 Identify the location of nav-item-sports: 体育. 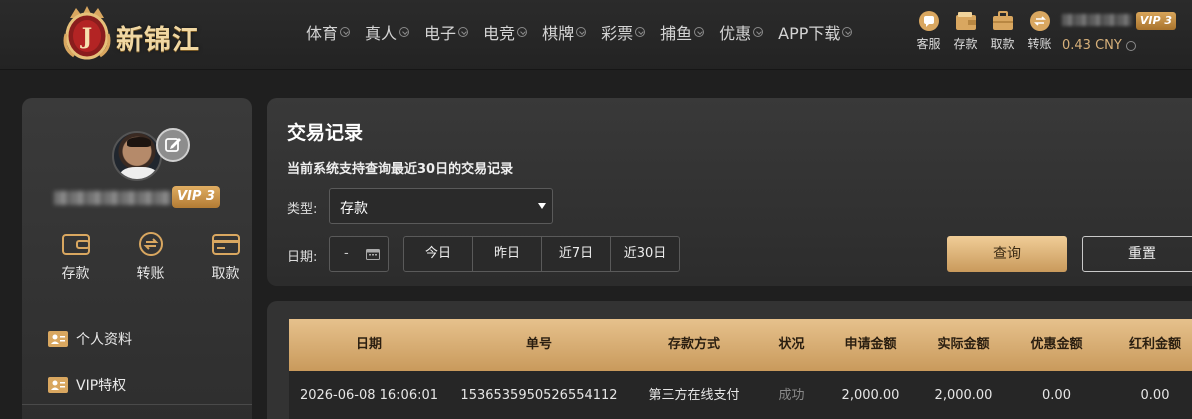
(328, 32).